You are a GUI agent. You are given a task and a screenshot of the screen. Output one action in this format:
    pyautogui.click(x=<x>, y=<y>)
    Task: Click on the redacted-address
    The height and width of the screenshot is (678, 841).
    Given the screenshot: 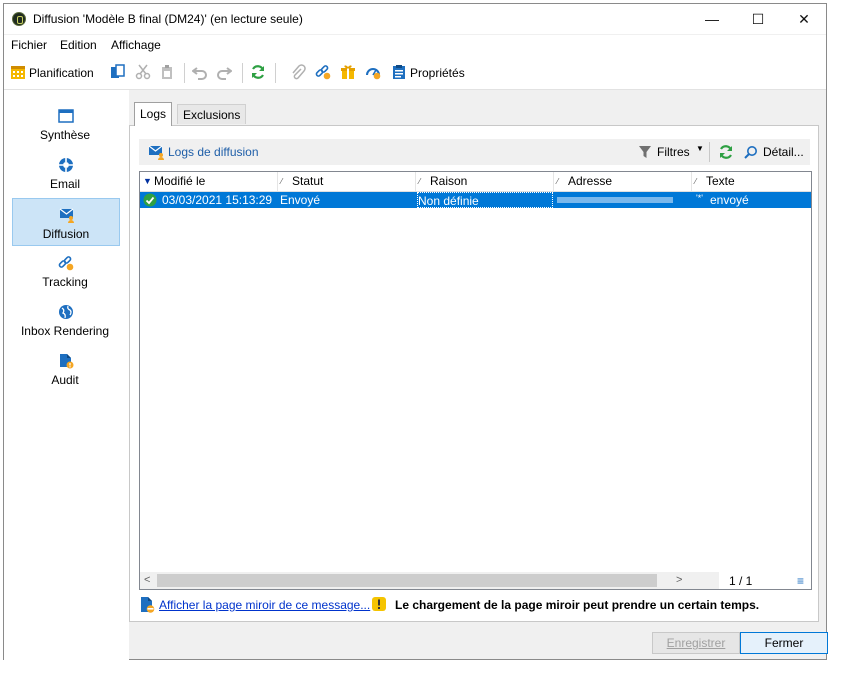 What is the action you would take?
    pyautogui.click(x=615, y=200)
    